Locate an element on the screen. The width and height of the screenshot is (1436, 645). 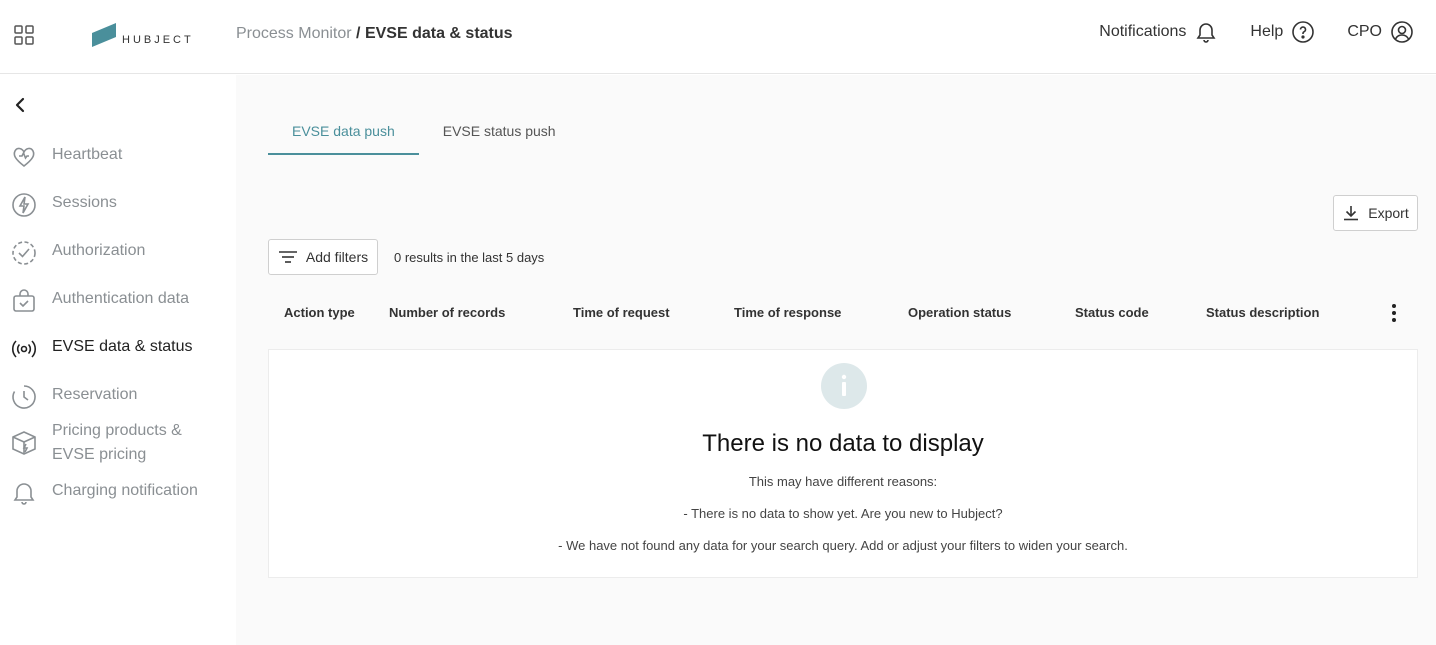
notifications-label: Notifications is located at coordinates (1143, 31).